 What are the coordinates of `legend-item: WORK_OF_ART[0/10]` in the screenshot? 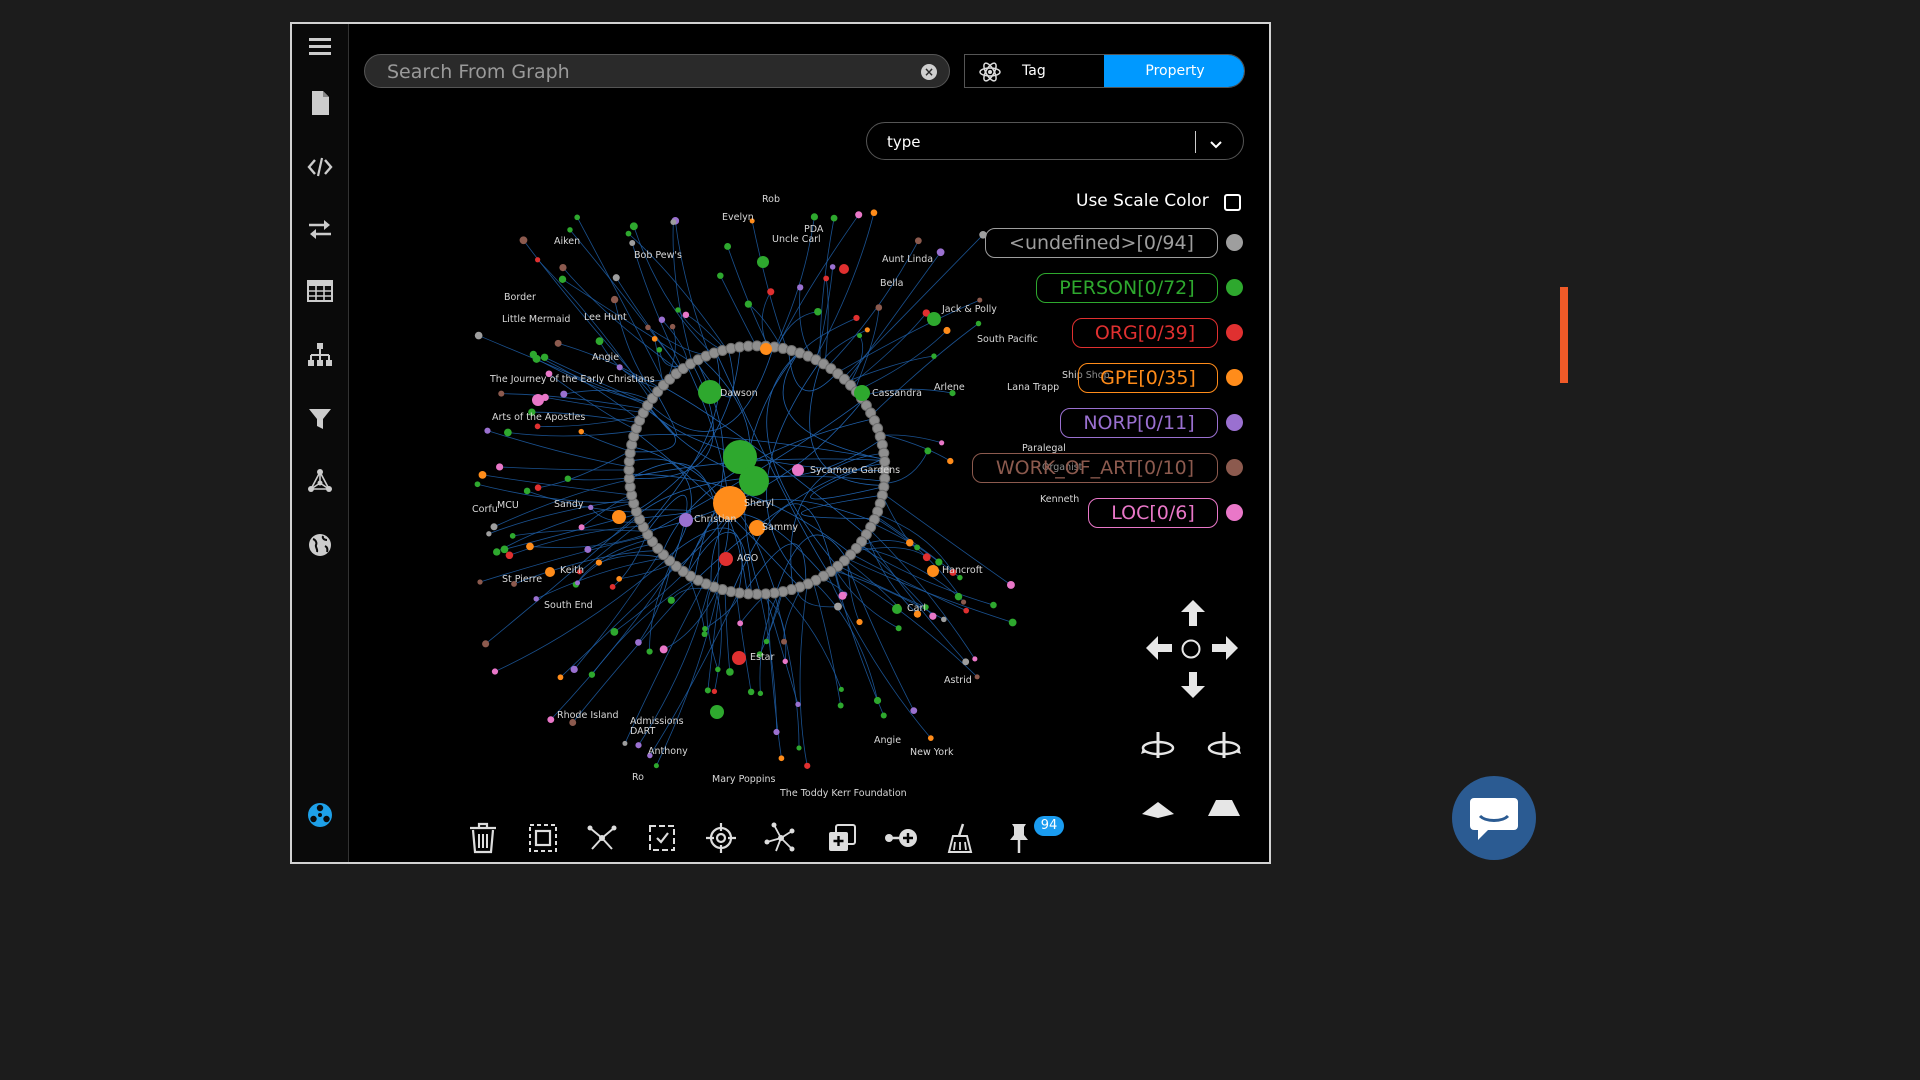 It's located at (1095, 468).